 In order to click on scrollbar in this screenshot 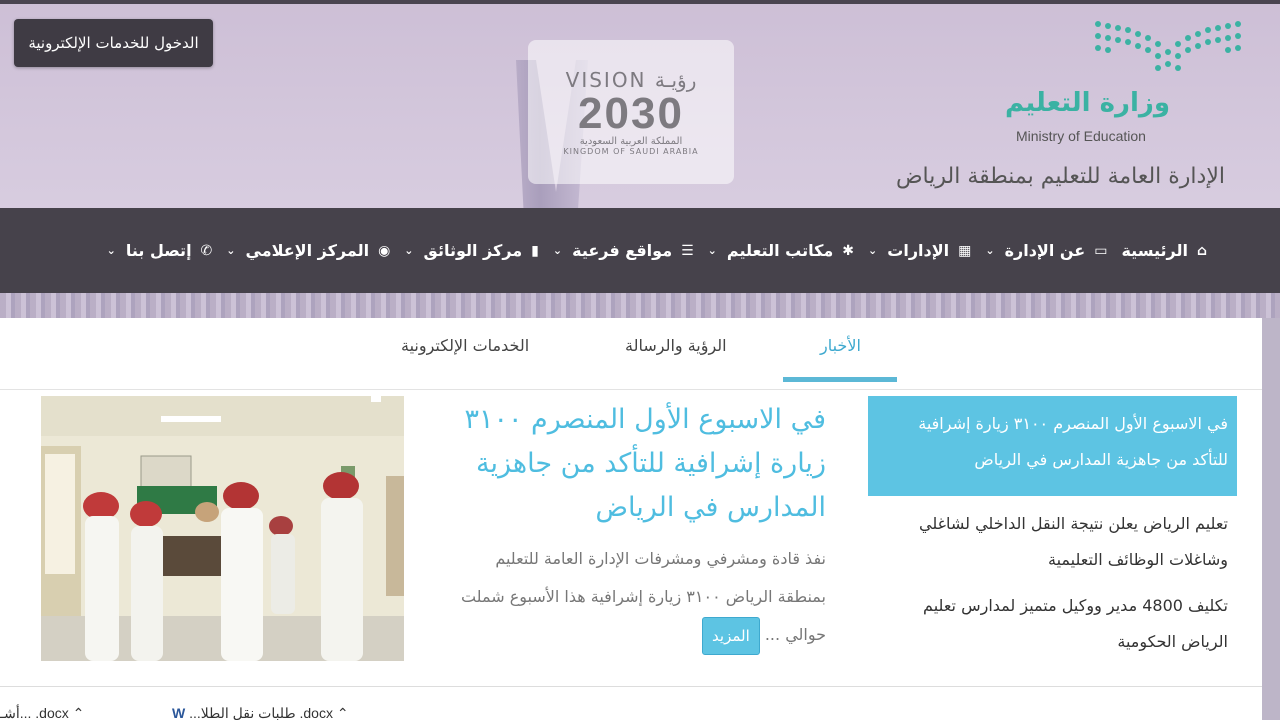, I will do `click(1271, 519)`.